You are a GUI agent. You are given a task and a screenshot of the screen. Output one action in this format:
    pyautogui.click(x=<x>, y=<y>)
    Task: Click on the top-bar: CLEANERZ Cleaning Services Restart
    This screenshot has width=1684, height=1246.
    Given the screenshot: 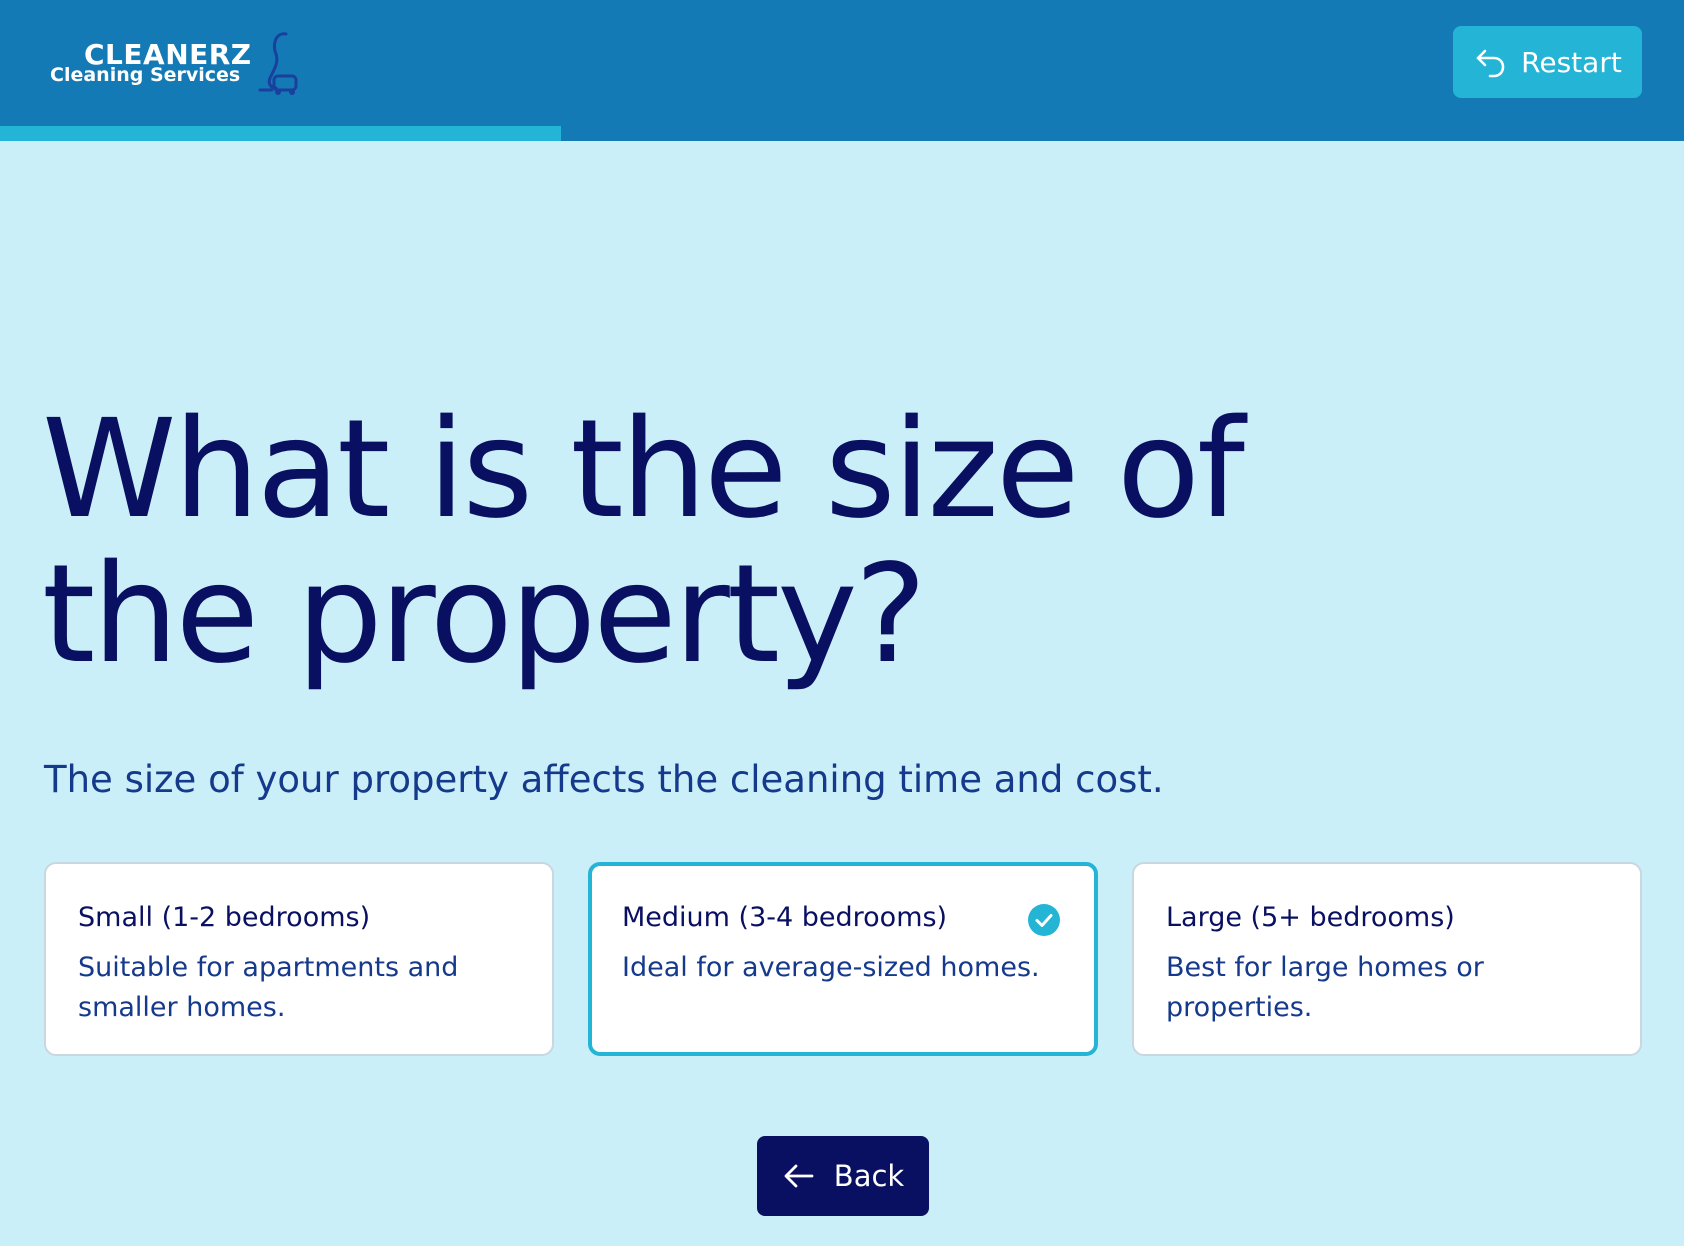 What is the action you would take?
    pyautogui.click(x=842, y=70)
    